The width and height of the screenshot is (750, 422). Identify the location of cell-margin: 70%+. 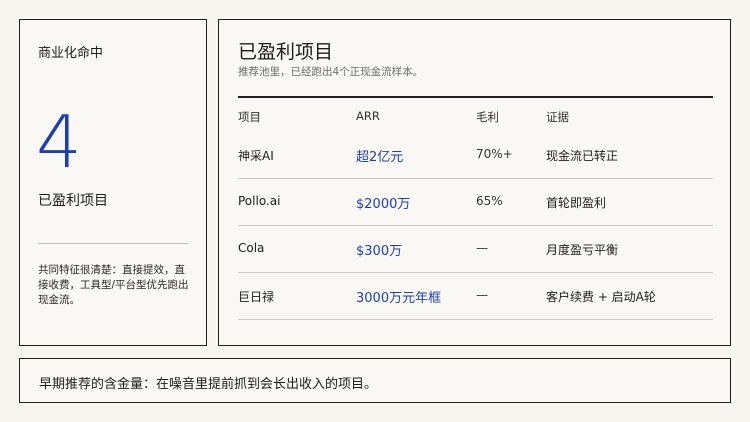
(494, 154).